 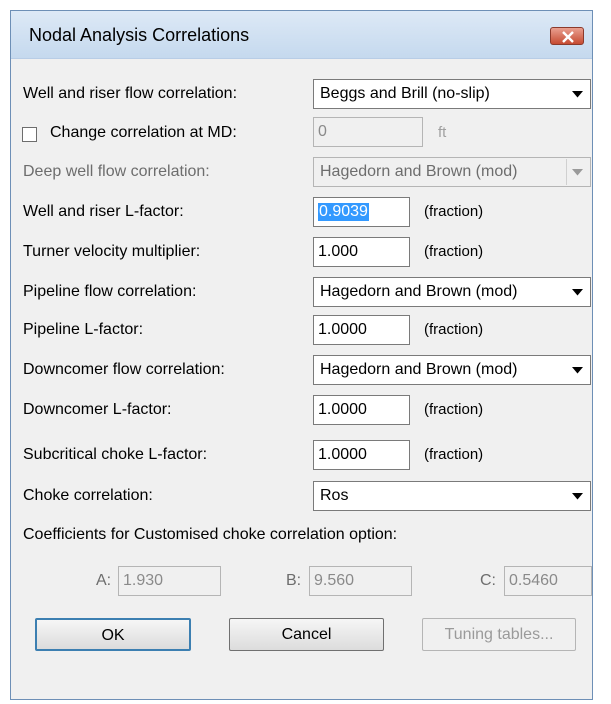 I want to click on choke-correlation-dropdown, so click(x=578, y=496).